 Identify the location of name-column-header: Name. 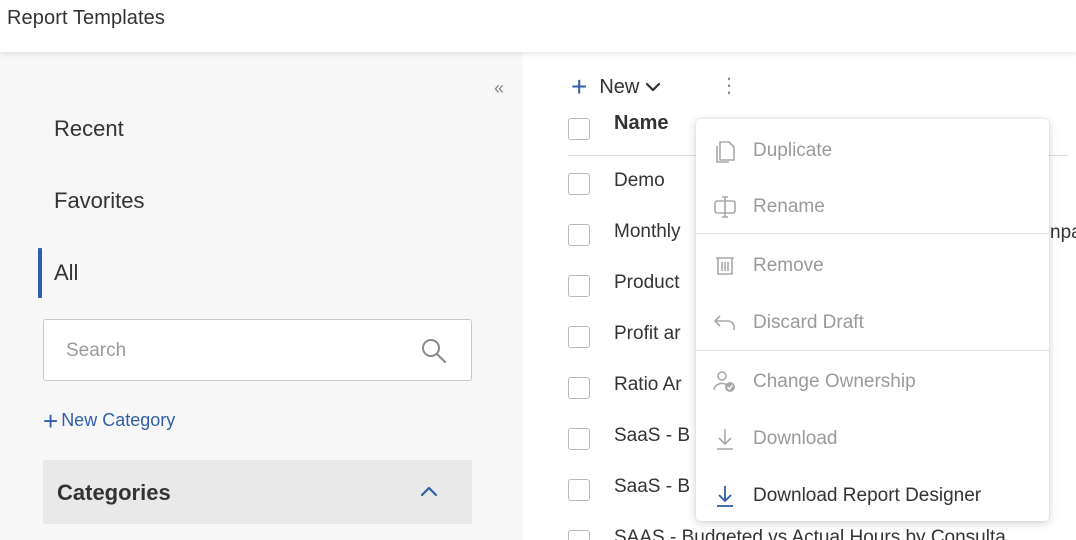
(641, 123).